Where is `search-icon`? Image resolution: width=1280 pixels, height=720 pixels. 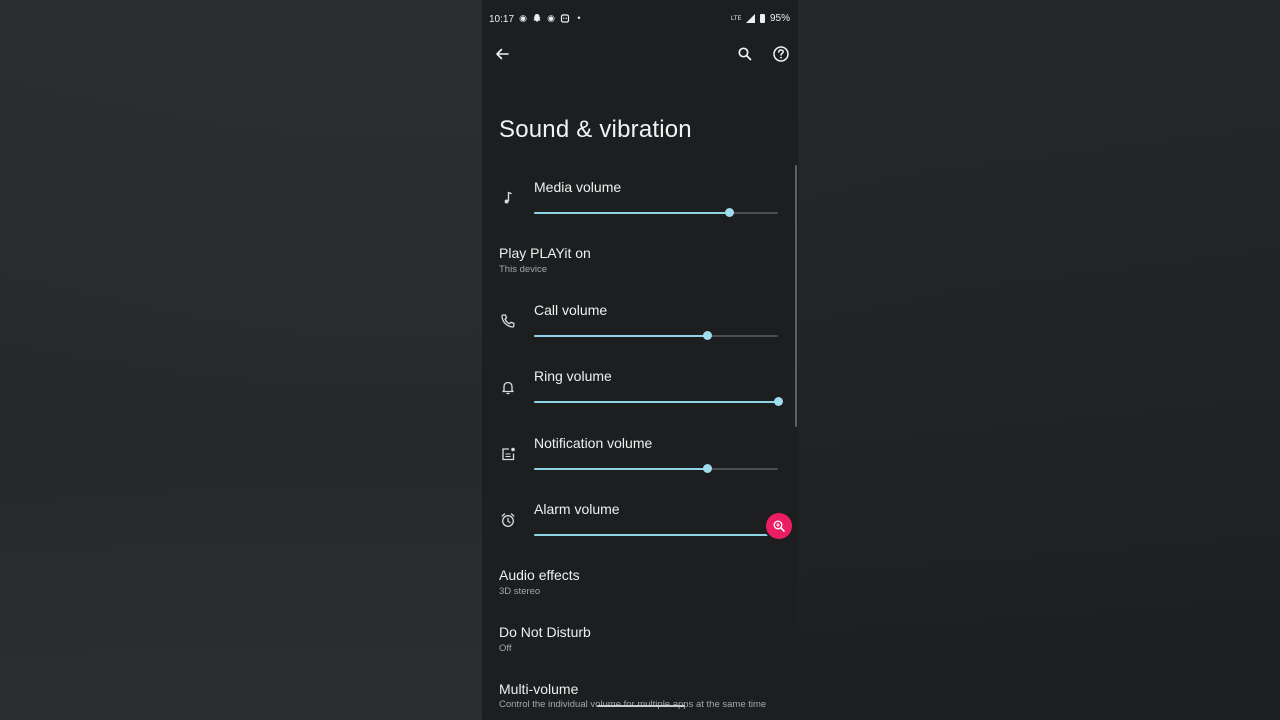
search-icon is located at coordinates (745, 54).